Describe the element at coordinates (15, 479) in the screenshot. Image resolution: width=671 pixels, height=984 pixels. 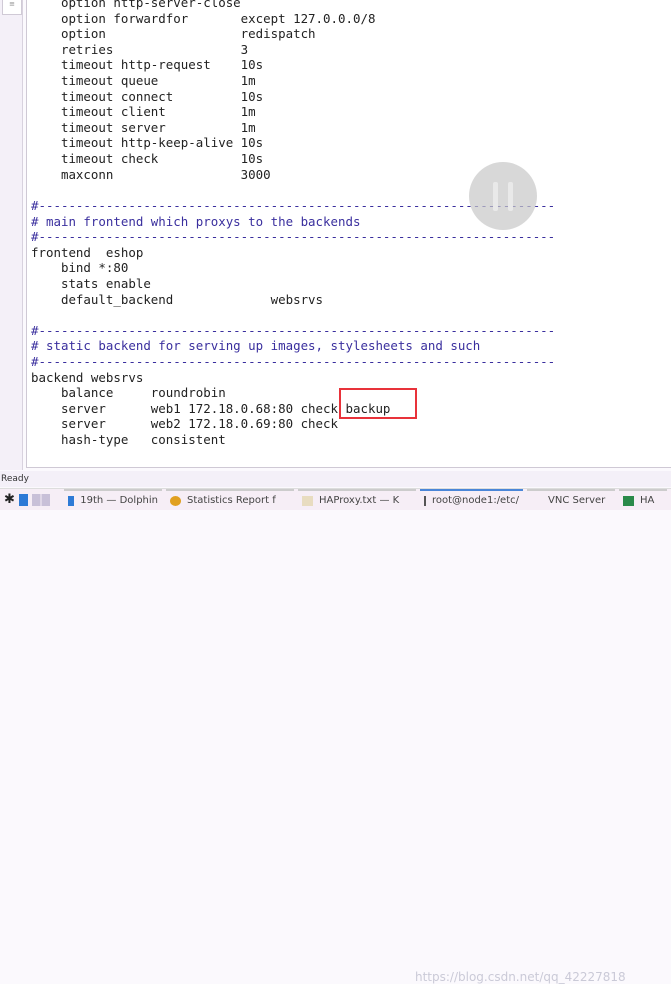
I see `status-text: Ready` at that location.